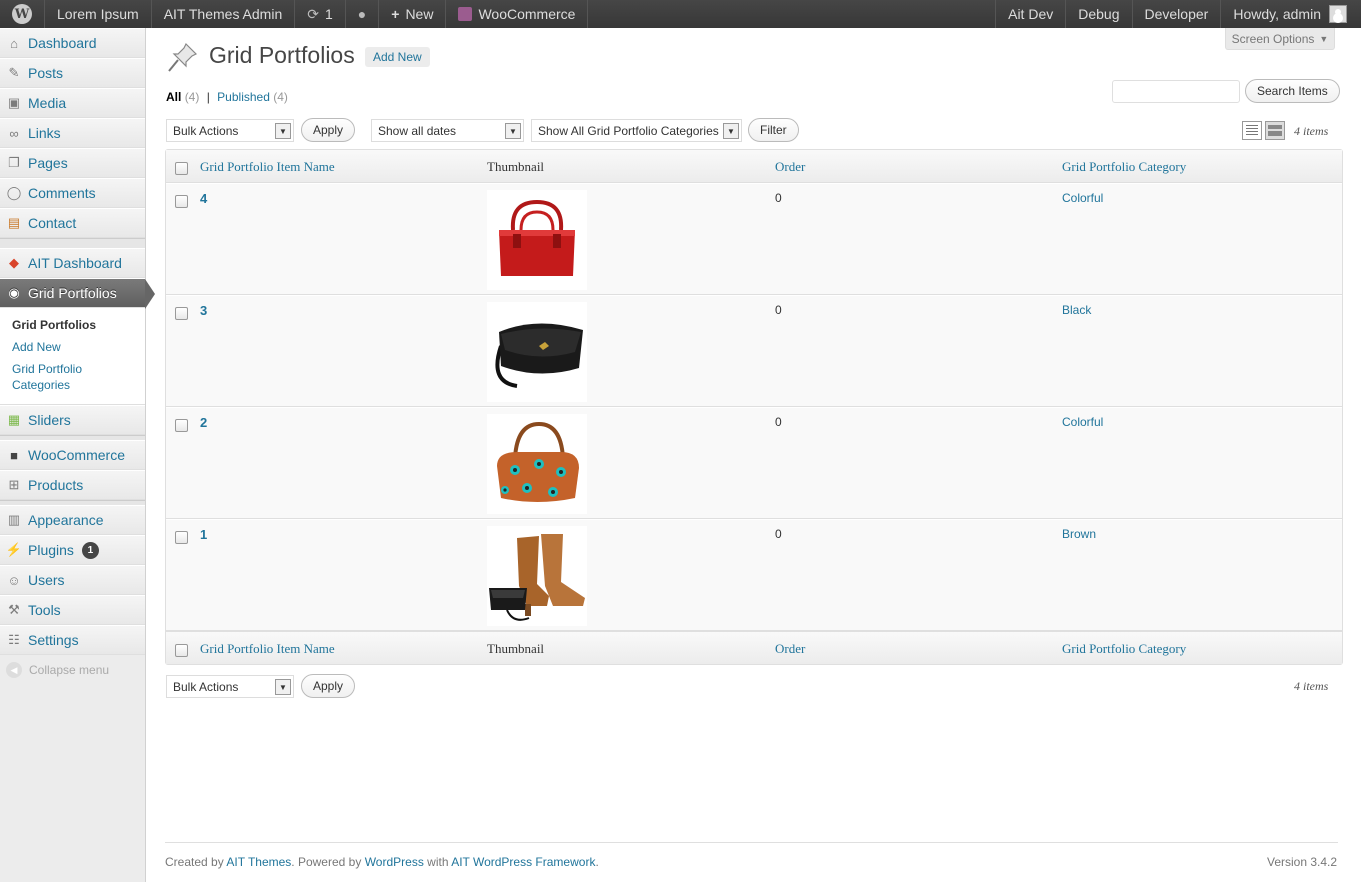  Describe the element at coordinates (754, 575) in the screenshot. I see `table-row: 1 0 Brown` at that location.